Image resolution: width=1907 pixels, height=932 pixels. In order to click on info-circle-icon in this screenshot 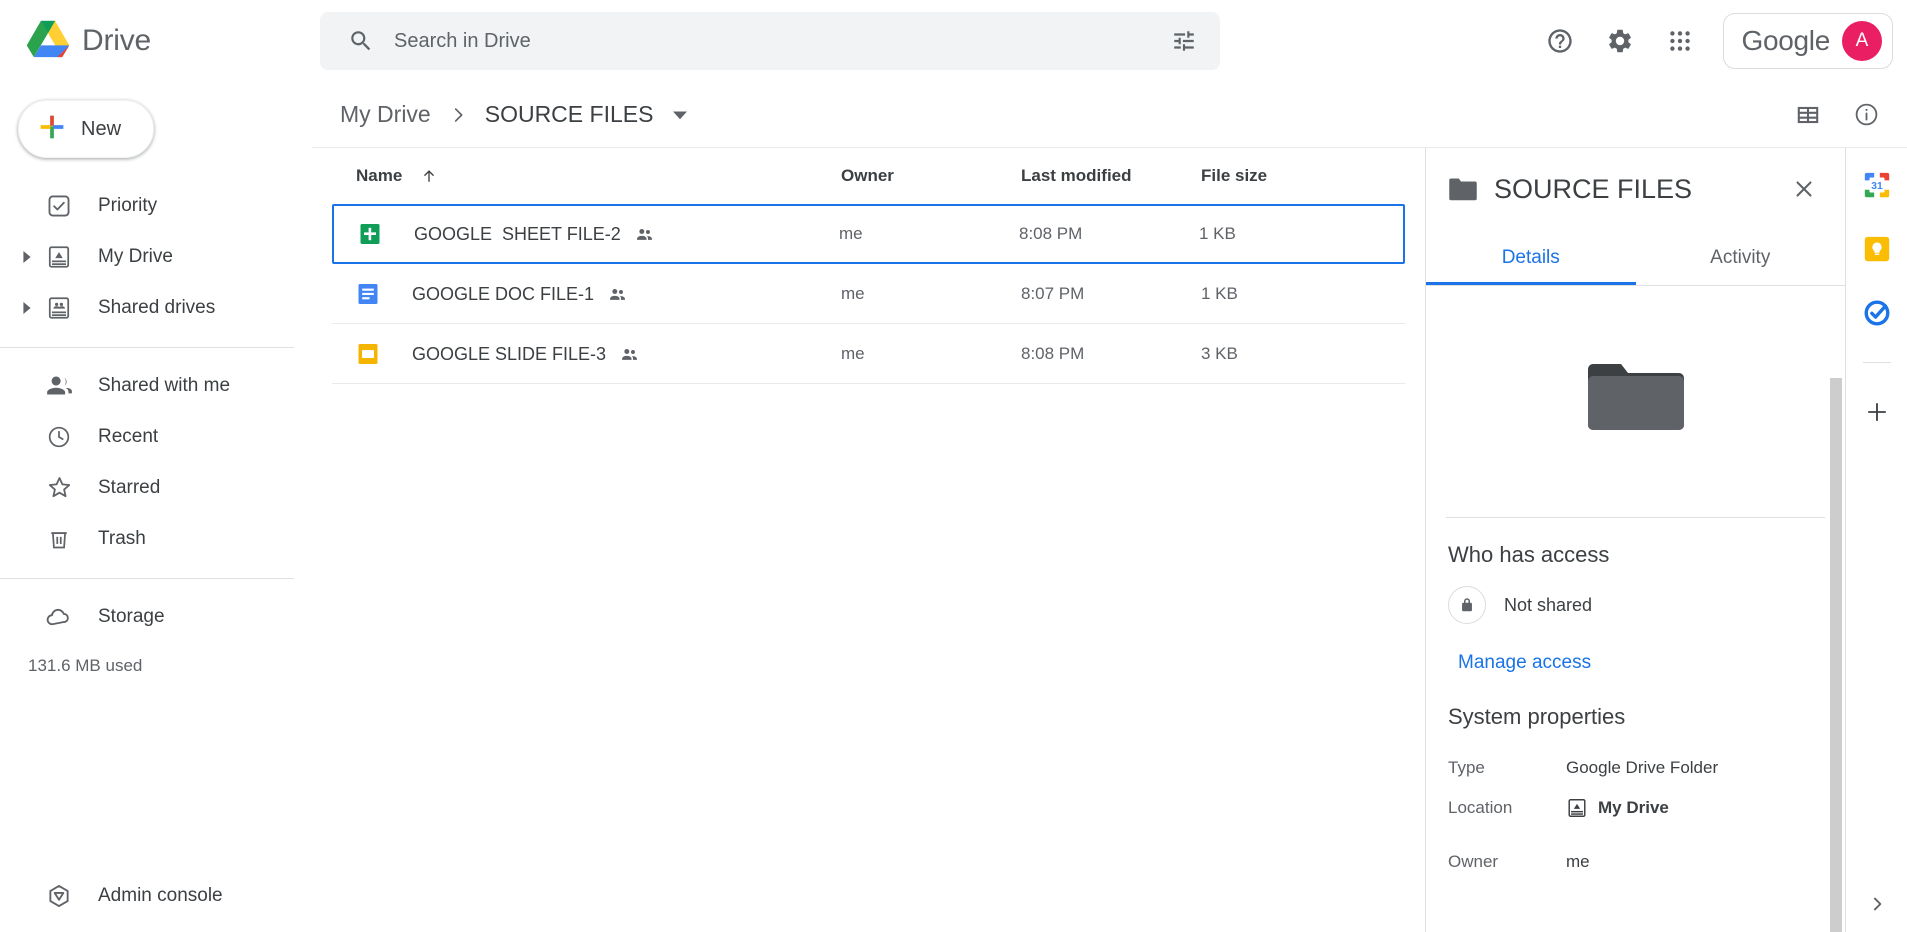, I will do `click(1866, 115)`.